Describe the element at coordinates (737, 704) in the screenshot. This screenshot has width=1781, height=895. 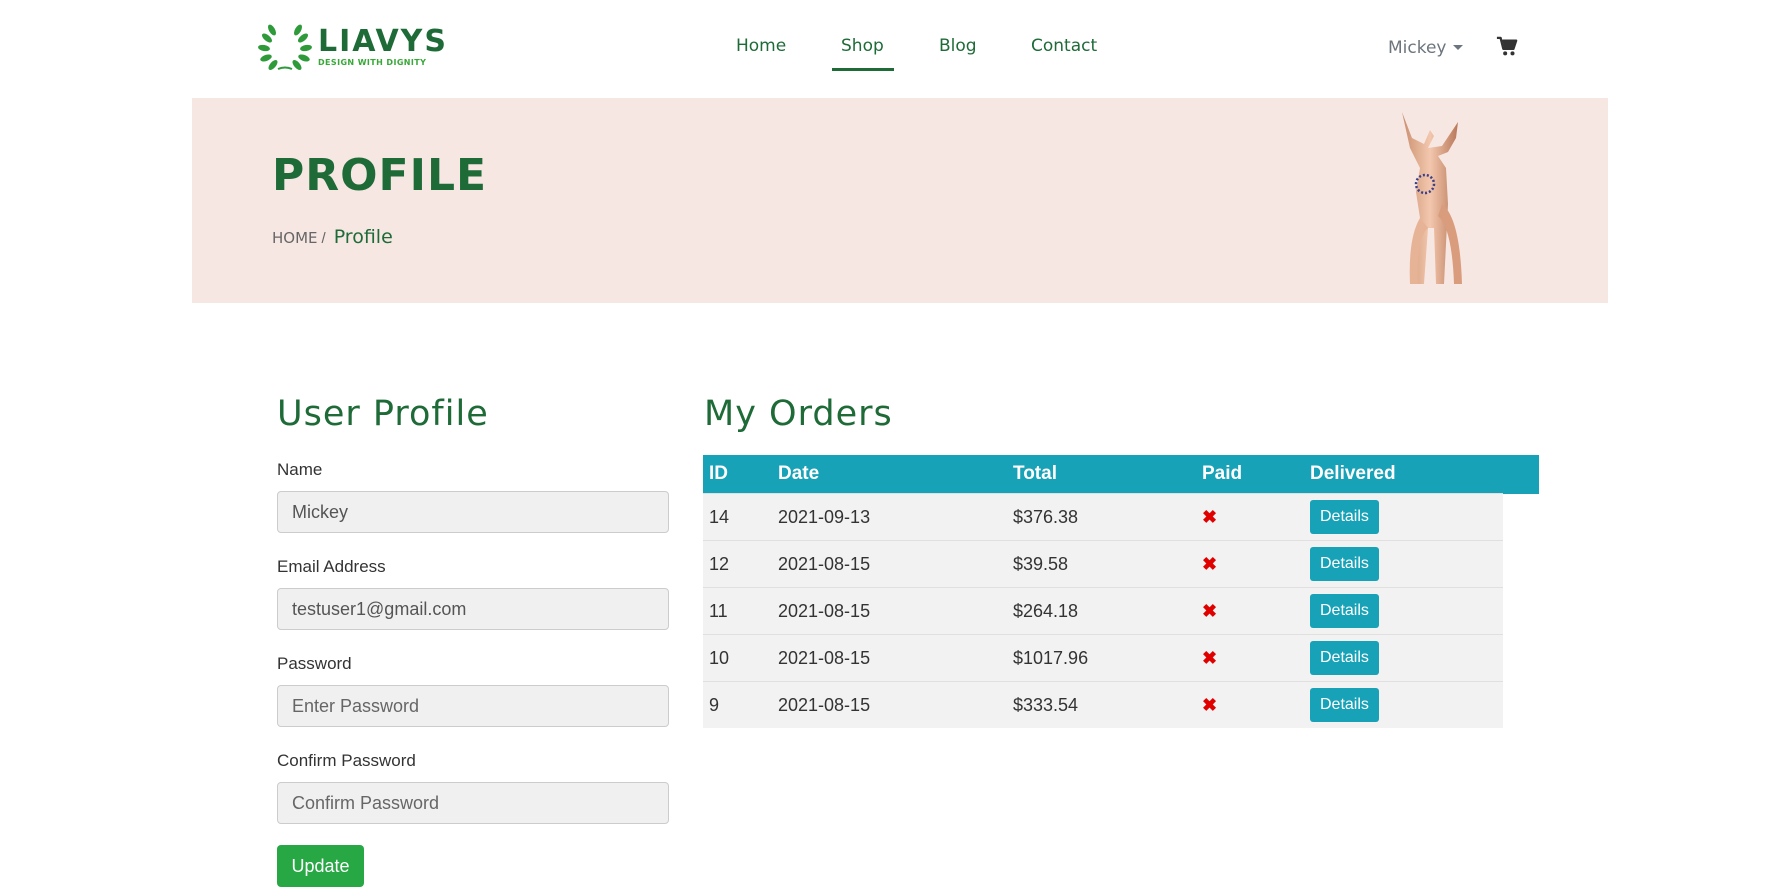
I see `order-id: 9` at that location.